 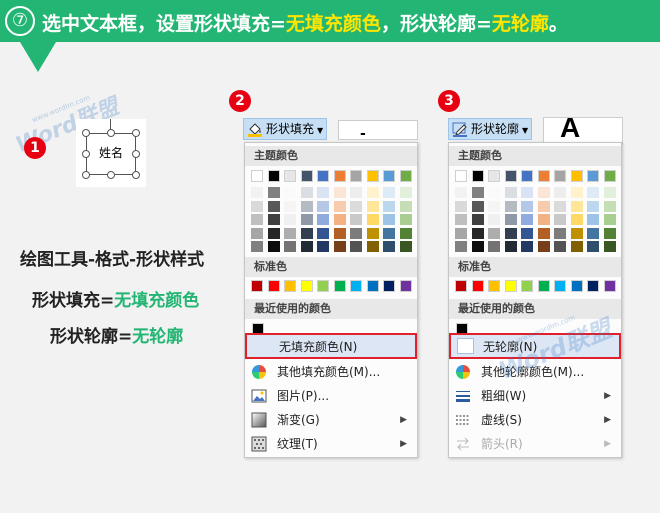 What do you see at coordinates (535, 420) in the screenshot?
I see `dashes-item: 虚线(S) ▶` at bounding box center [535, 420].